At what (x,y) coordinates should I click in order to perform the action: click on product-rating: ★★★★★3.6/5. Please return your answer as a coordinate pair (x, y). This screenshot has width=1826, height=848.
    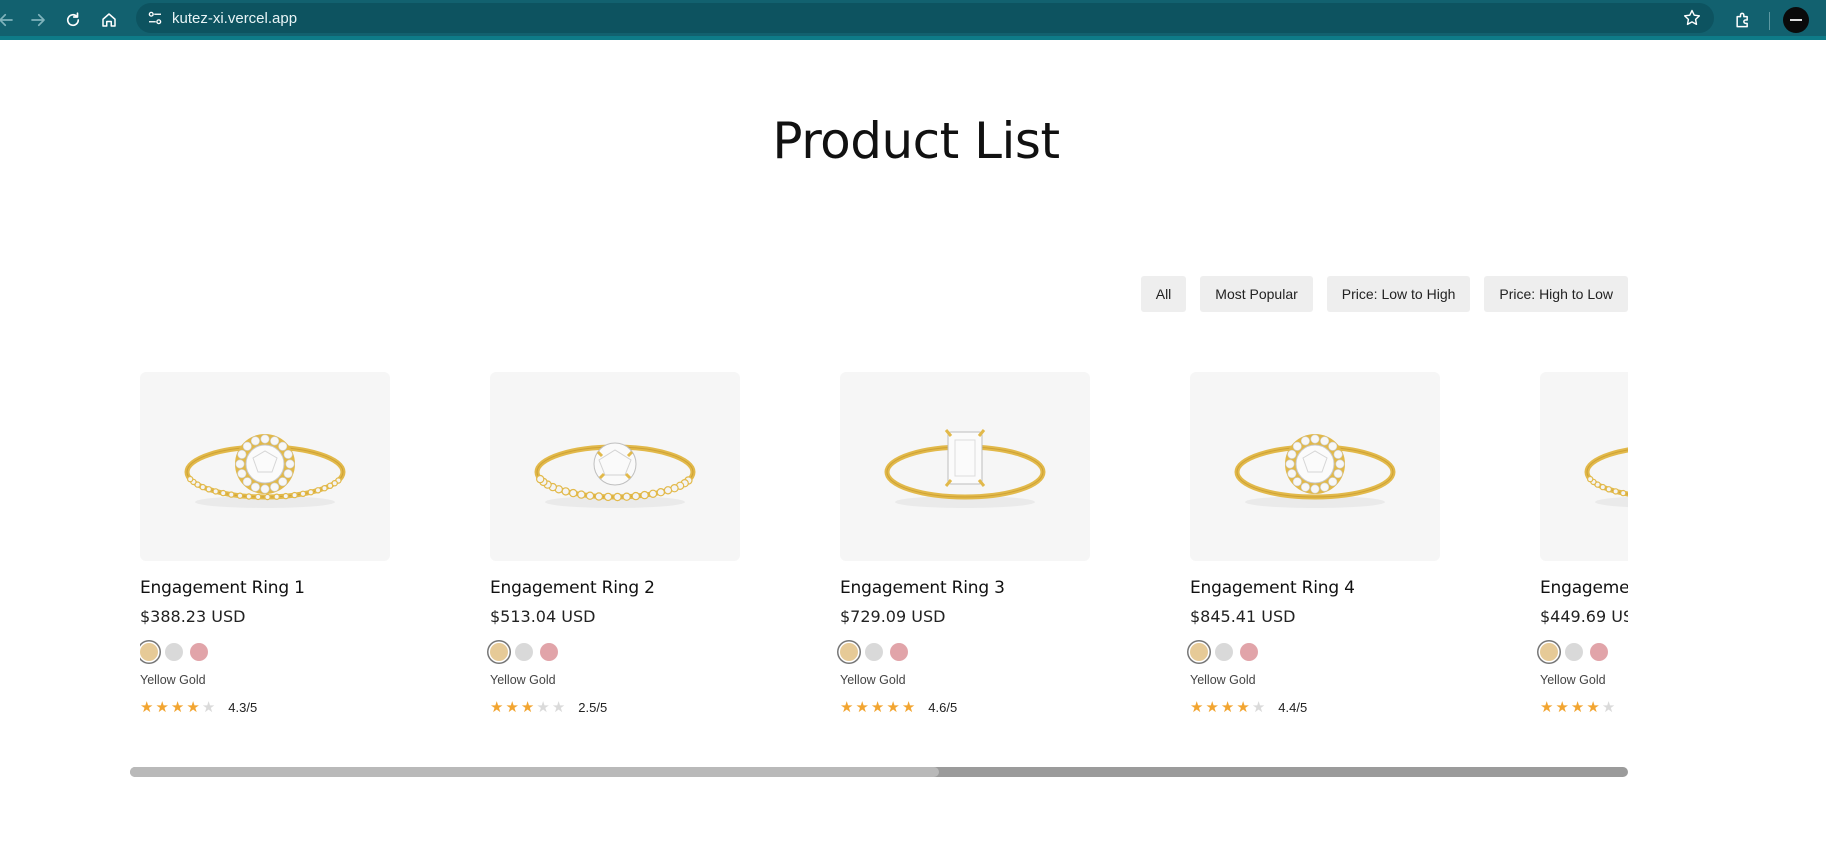
    Looking at the image, I should click on (1584, 707).